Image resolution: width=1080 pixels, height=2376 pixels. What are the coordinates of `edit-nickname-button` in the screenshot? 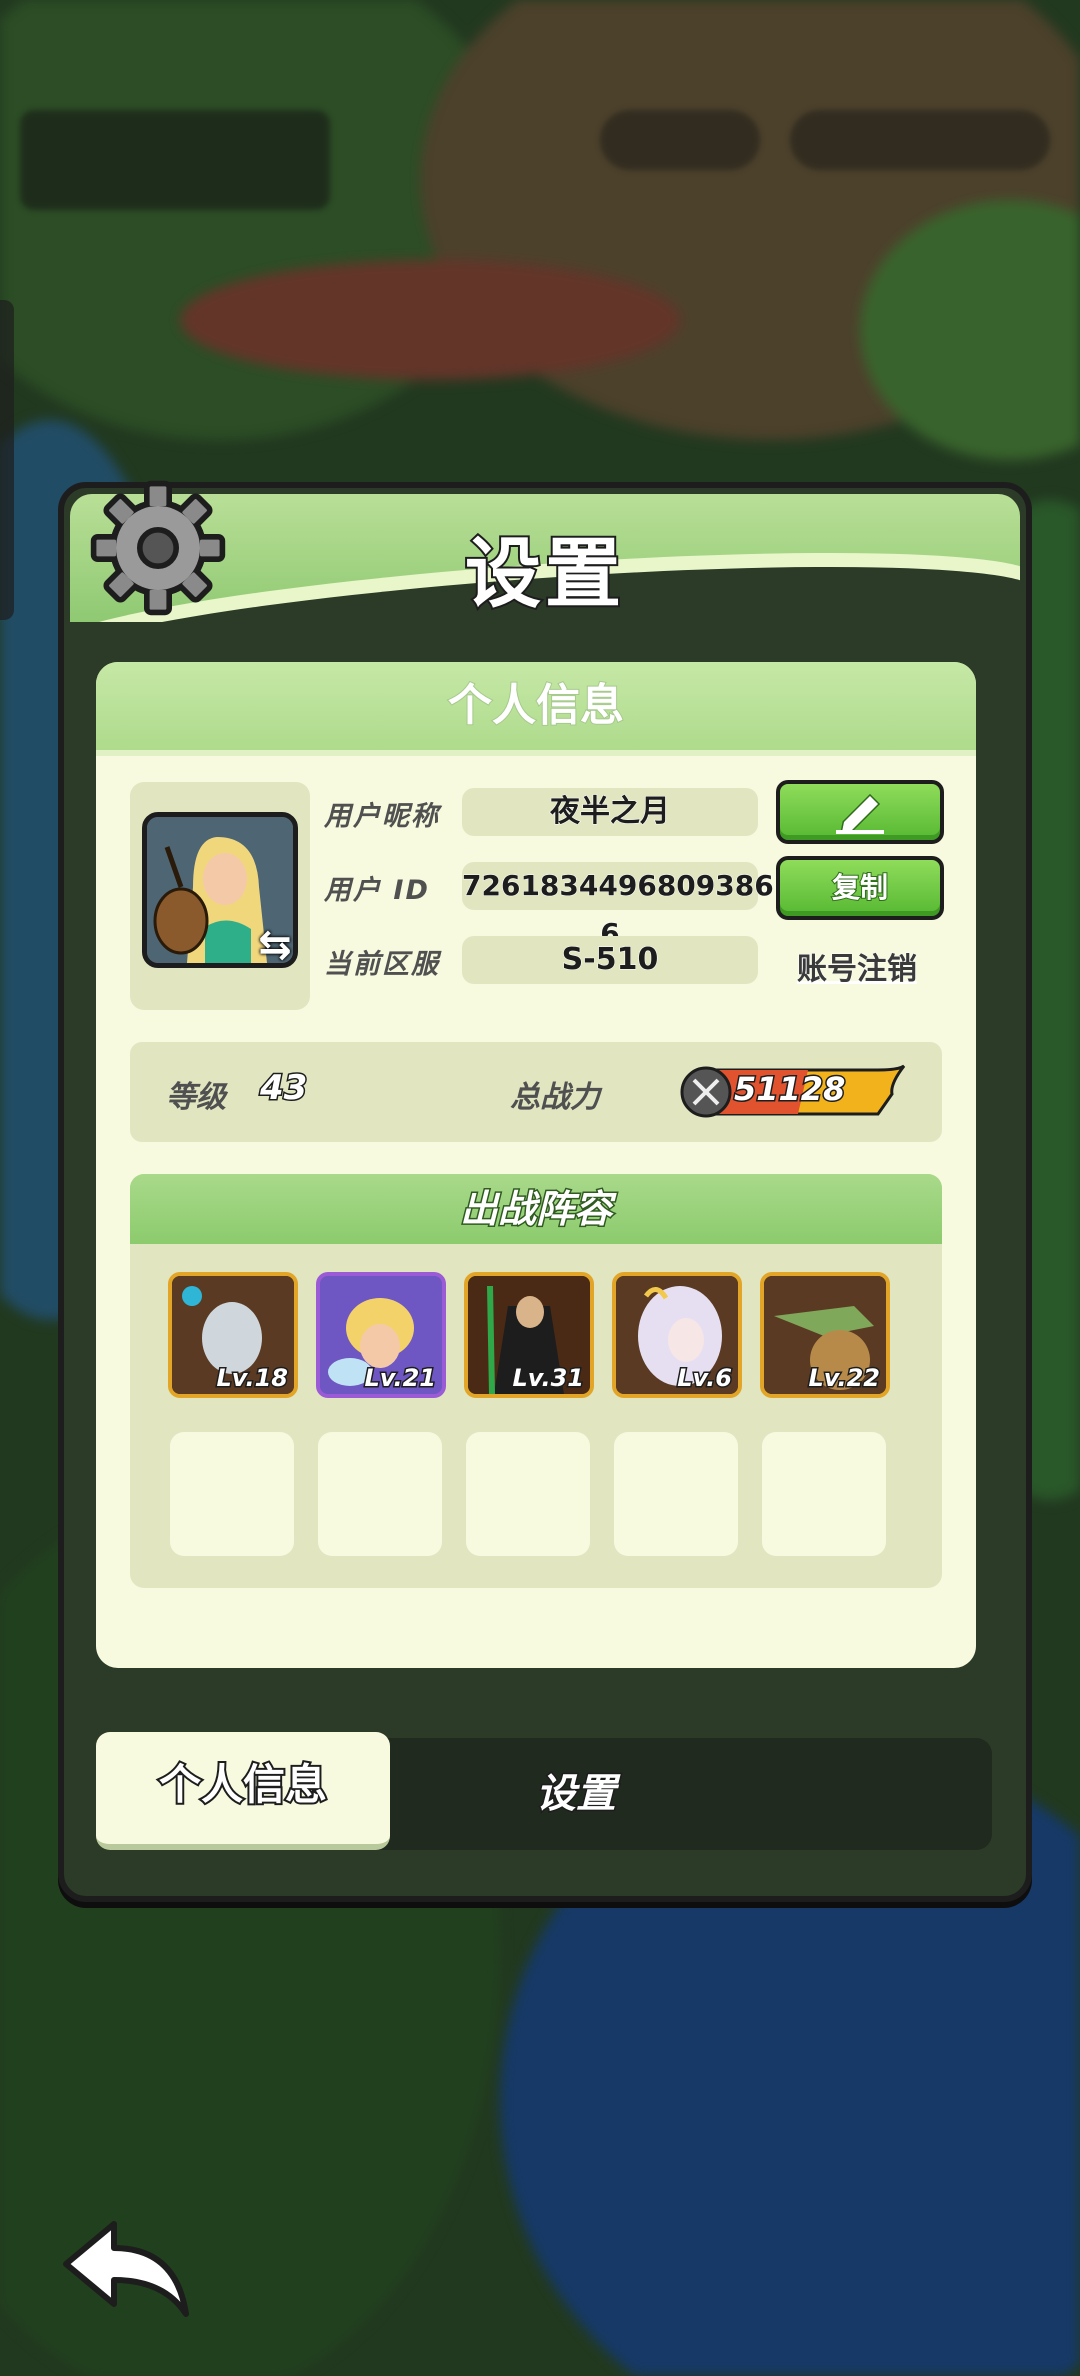 It's located at (860, 812).